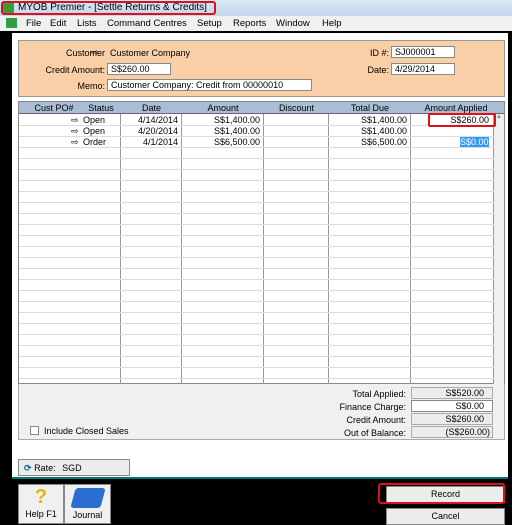  Describe the element at coordinates (374, 433) in the screenshot. I see `out-of-balance-label: Out of Balance:` at that location.